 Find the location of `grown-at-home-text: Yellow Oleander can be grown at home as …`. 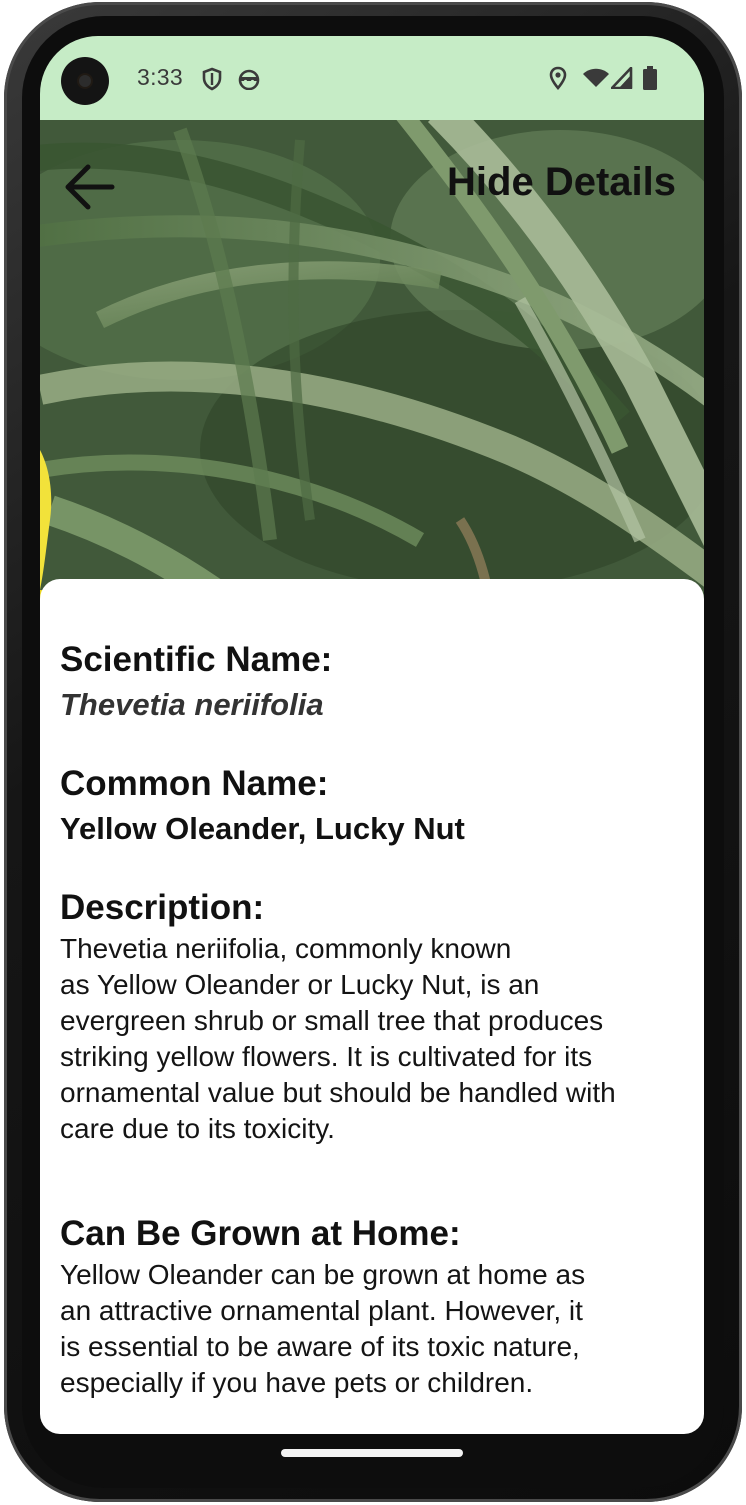

grown-at-home-text: Yellow Oleander can be grown at home as … is located at coordinates (370, 1329).